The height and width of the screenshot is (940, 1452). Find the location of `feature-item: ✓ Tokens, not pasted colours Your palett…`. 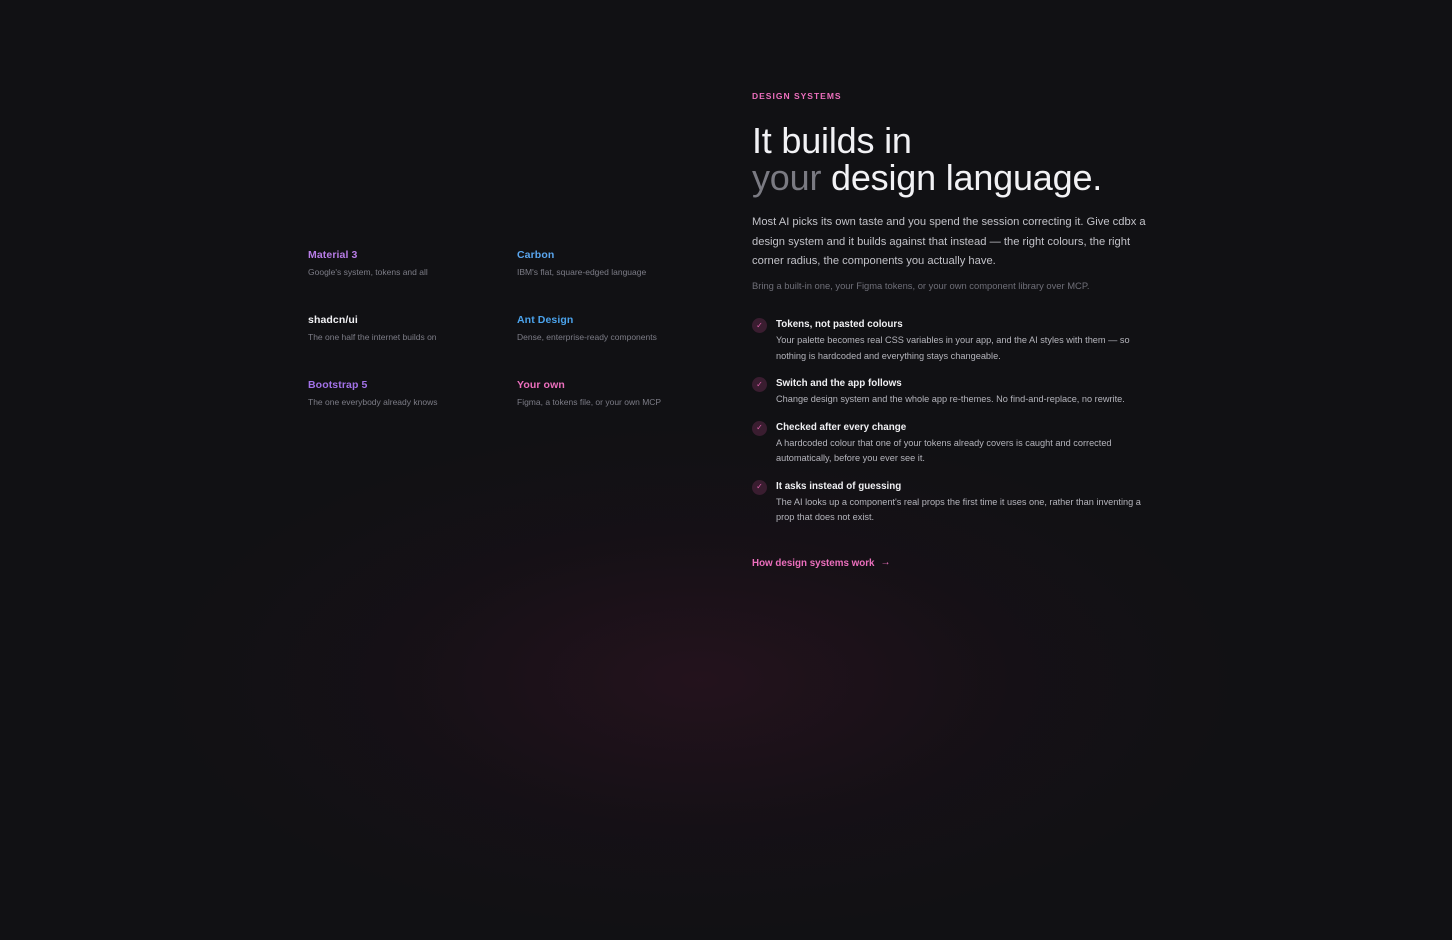

feature-item: ✓ Tokens, not pasted colours Your palett… is located at coordinates (962, 341).